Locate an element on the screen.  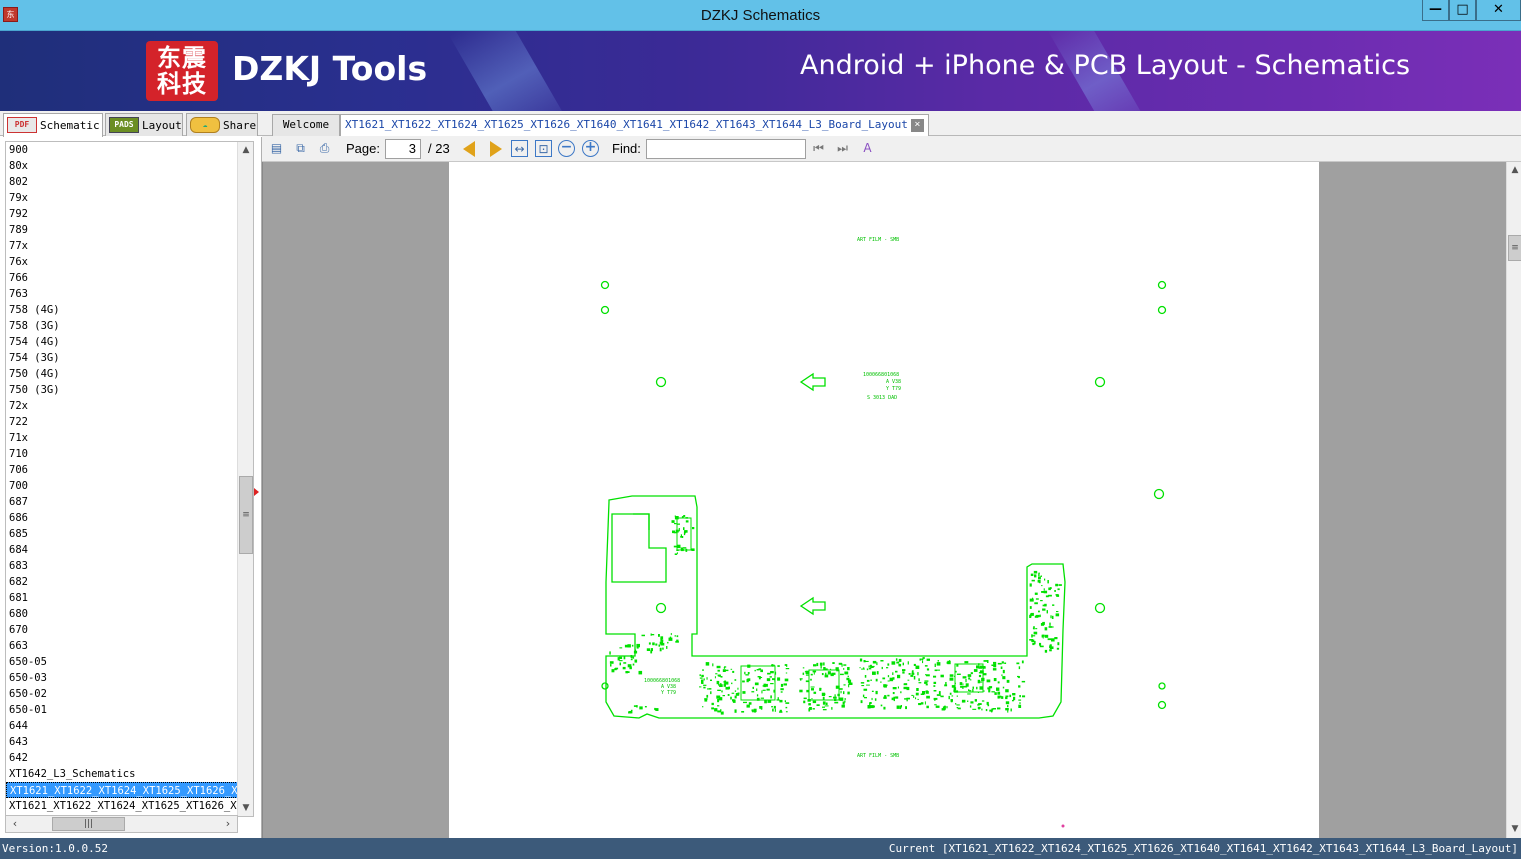
list-item: 754 (4G) is located at coordinates (122, 342).